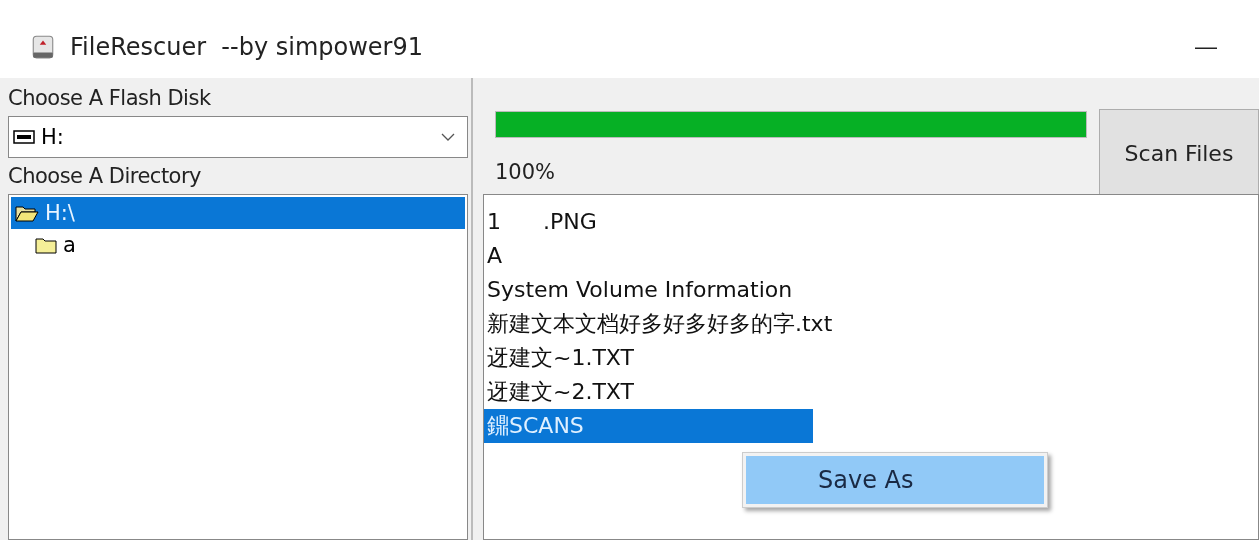  Describe the element at coordinates (1179, 153) in the screenshot. I see `scan-button: Scan Files` at that location.